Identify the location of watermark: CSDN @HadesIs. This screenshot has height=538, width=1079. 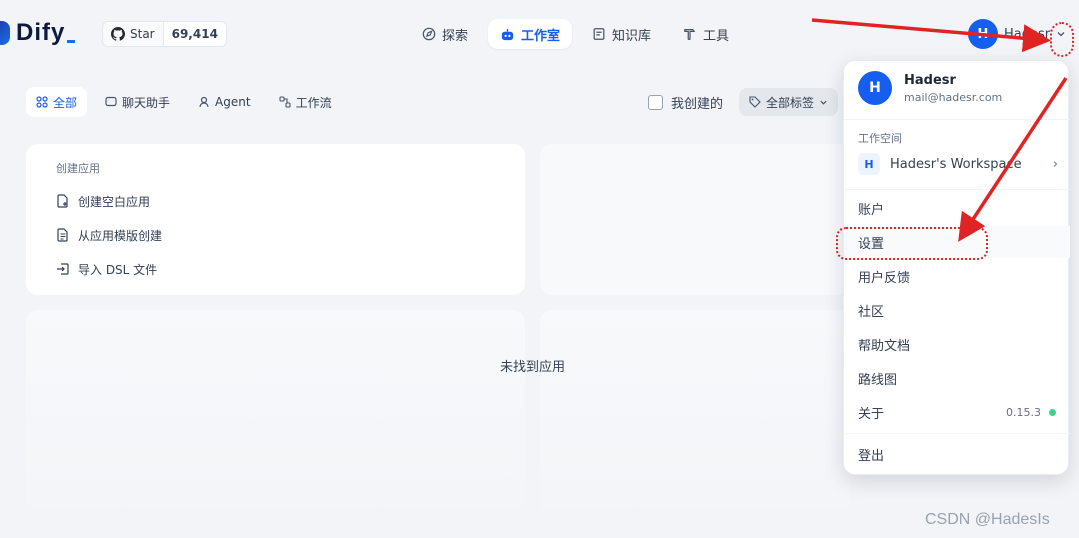
(987, 519).